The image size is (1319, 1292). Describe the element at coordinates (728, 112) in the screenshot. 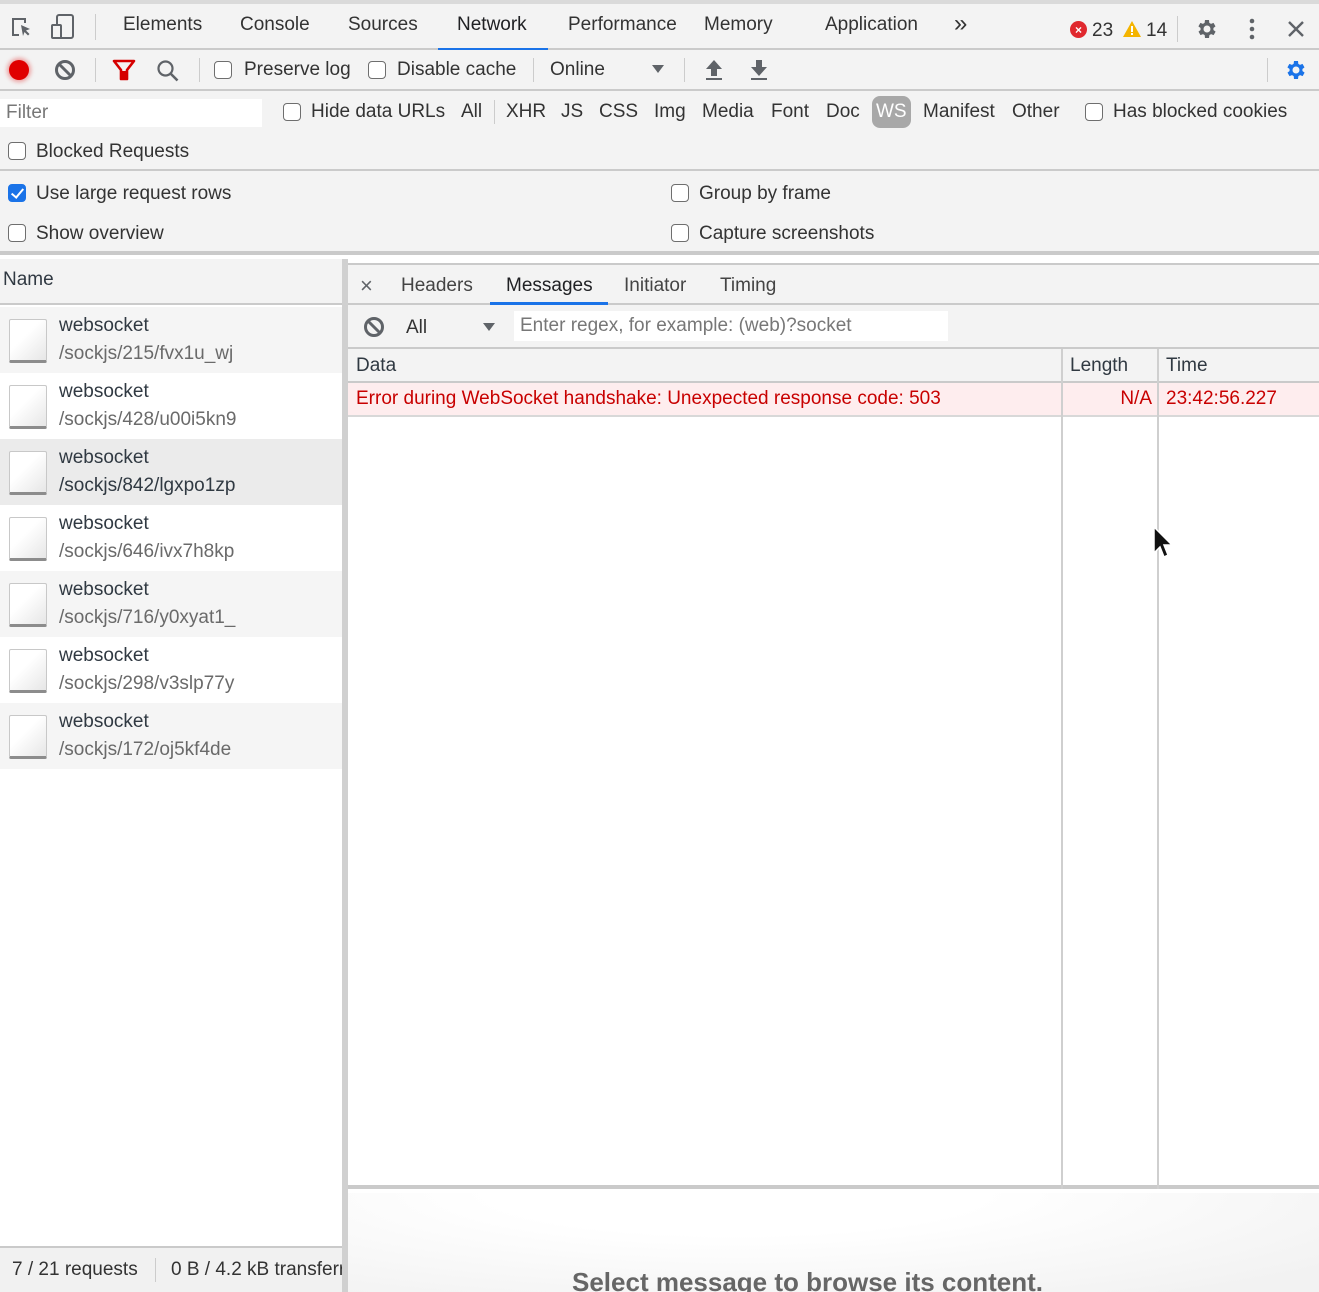

I see `filter-type-media: Media` at that location.